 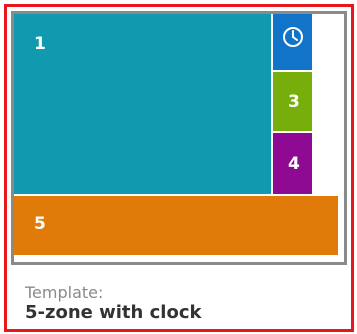 I want to click on clock-zone, so click(x=292, y=42).